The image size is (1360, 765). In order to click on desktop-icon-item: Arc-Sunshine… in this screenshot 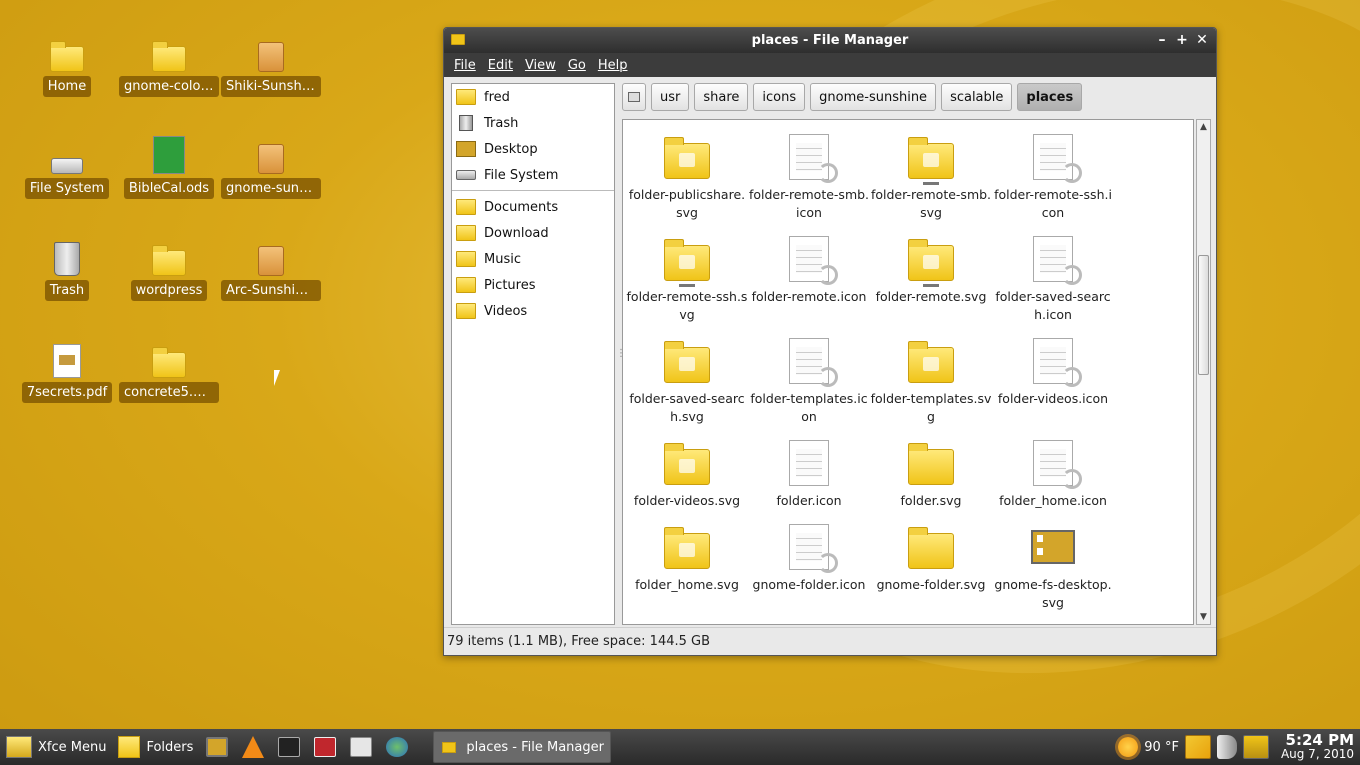, I will do `click(271, 269)`.